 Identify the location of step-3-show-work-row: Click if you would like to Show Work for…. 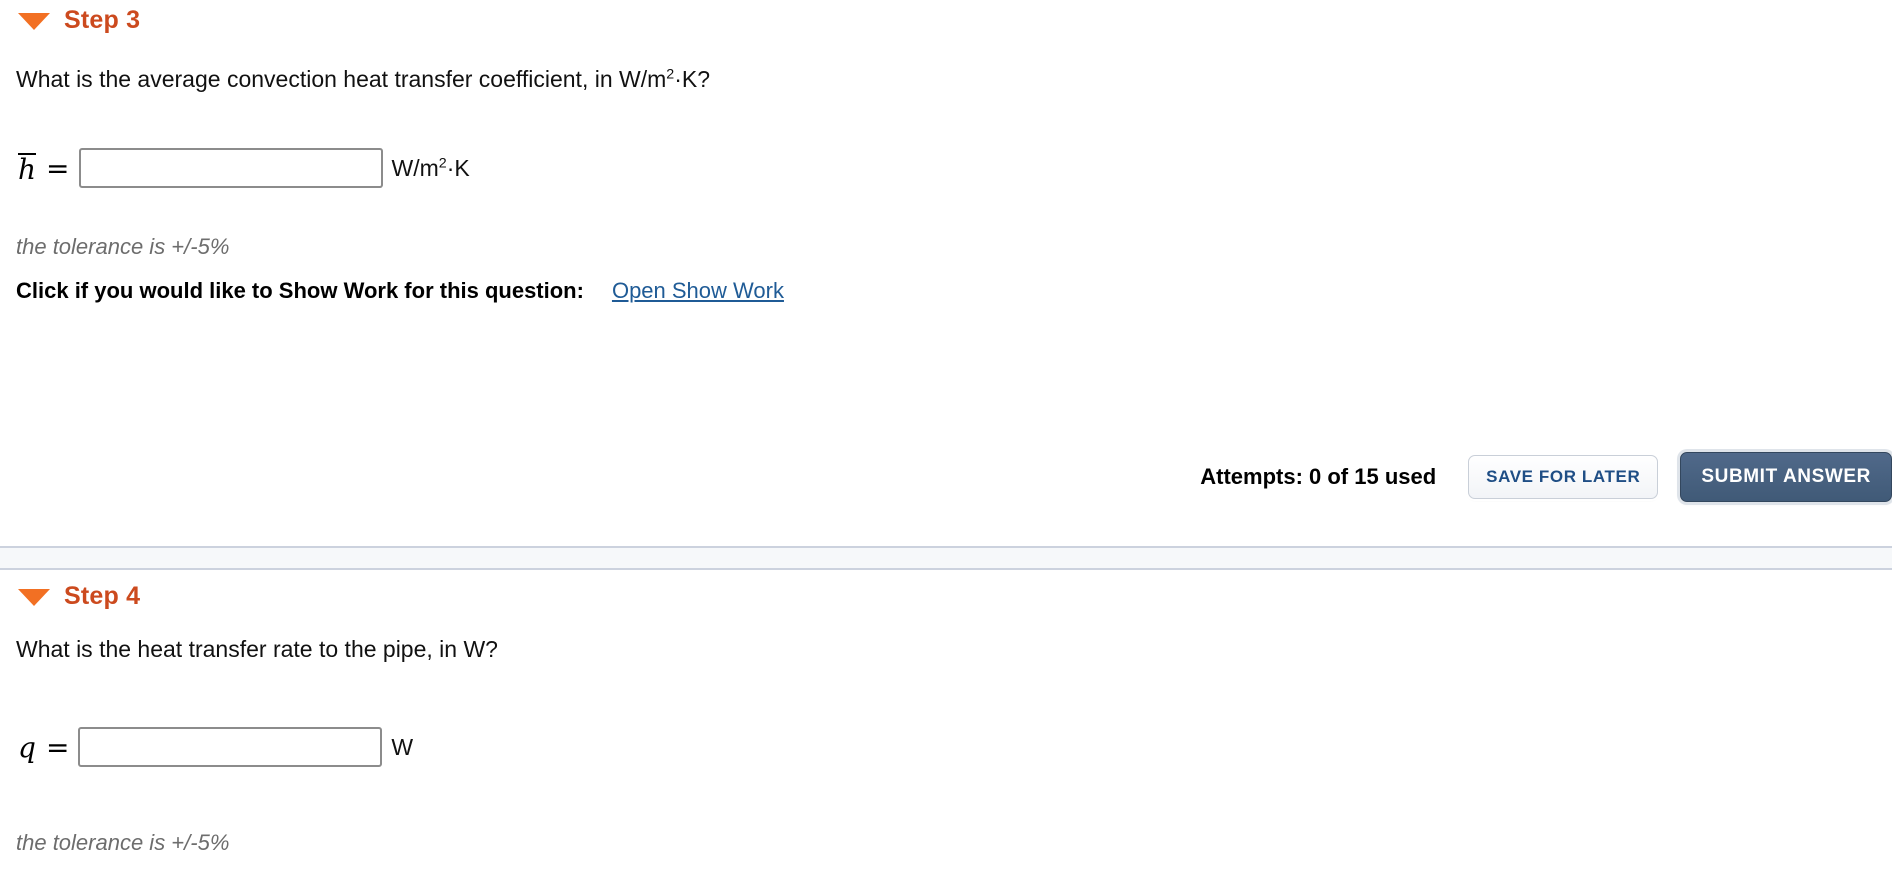
(392, 291).